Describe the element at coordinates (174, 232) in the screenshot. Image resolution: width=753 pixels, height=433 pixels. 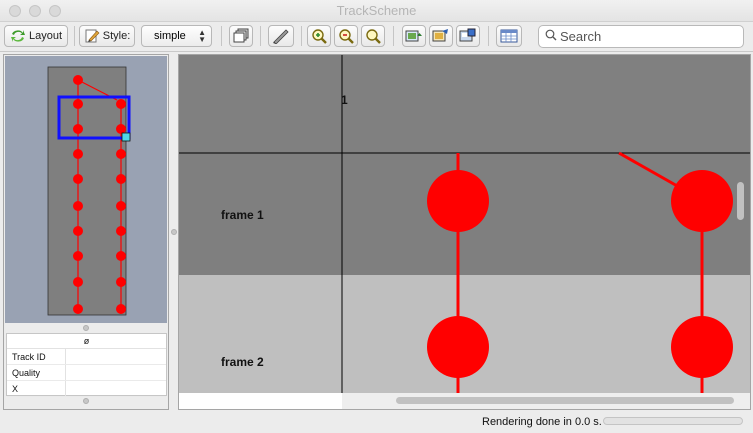
I see `split-pane-divider-handle` at that location.